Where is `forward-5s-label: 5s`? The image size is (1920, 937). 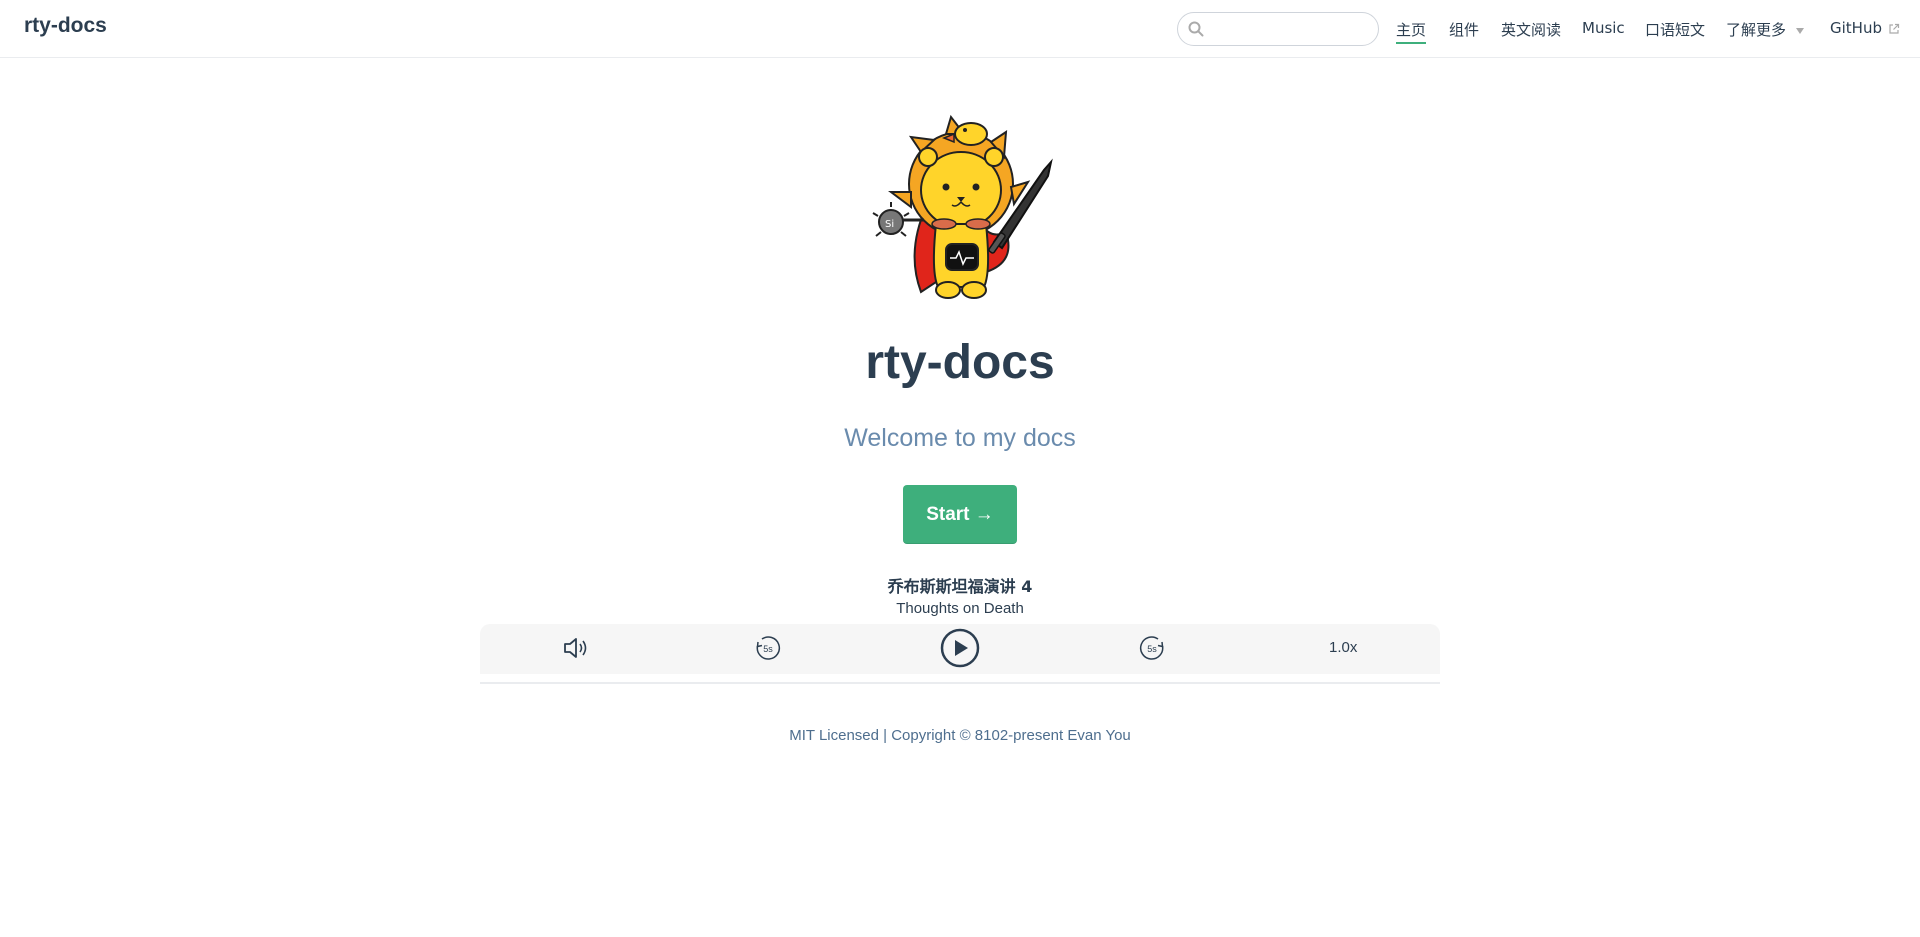
forward-5s-label: 5s is located at coordinates (1152, 649).